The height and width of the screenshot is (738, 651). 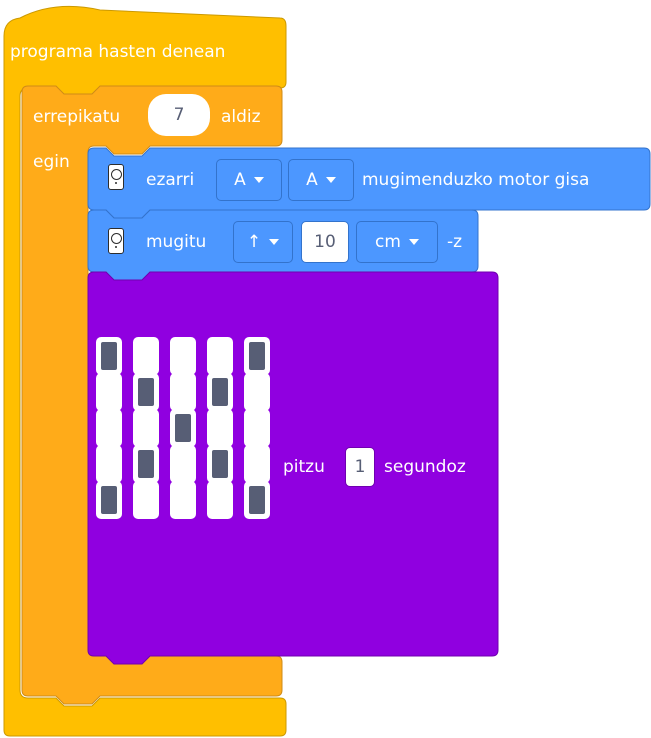 I want to click on move-unit-dropdown: cm, so click(x=397, y=242).